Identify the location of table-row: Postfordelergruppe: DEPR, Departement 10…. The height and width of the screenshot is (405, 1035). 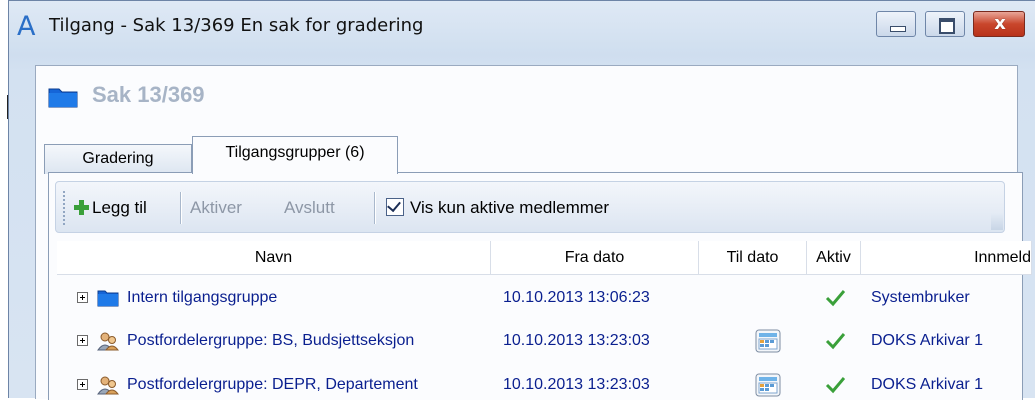
(544, 385).